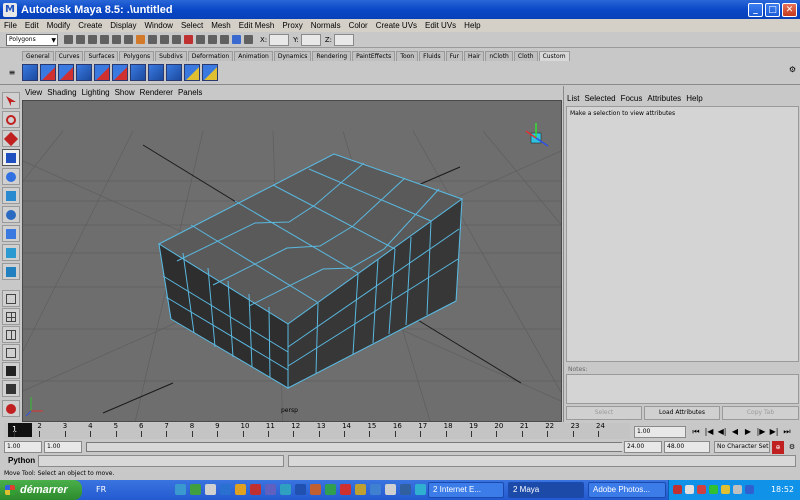  What do you see at coordinates (236, 39) in the screenshot?
I see `render-settings-icon` at bounding box center [236, 39].